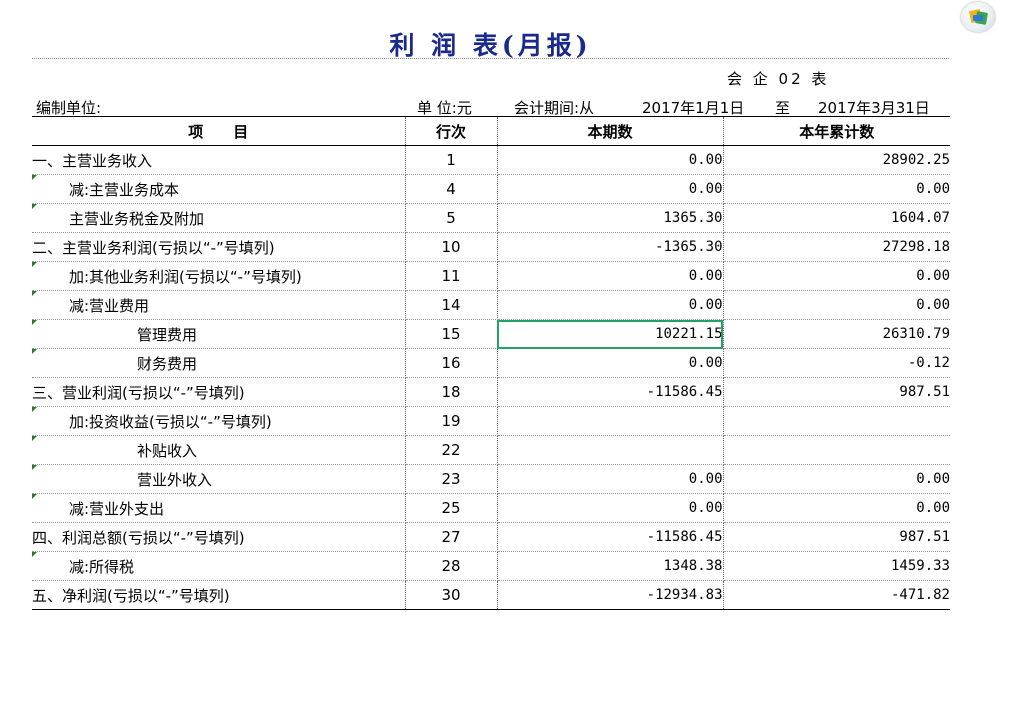 Image resolution: width=1011 pixels, height=713 pixels. Describe the element at coordinates (836, 131) in the screenshot. I see `header-year-to-date: 本年累计数` at that location.